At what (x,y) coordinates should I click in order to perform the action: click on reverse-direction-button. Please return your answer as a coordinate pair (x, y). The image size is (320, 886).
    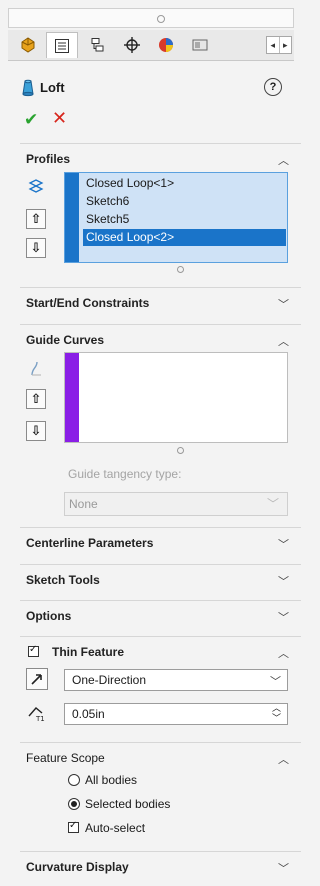
    Looking at the image, I should click on (37, 679).